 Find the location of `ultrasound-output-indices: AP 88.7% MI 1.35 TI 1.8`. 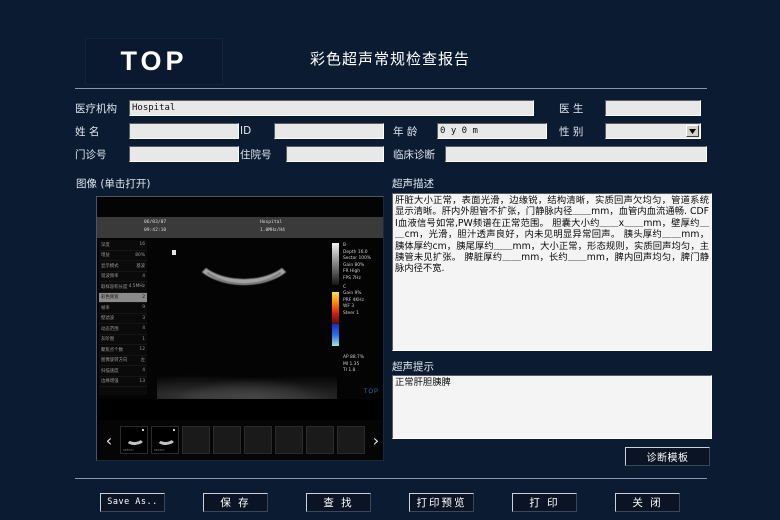

ultrasound-output-indices: AP 88.7% MI 1.35 TI 1.8 is located at coordinates (363, 365).